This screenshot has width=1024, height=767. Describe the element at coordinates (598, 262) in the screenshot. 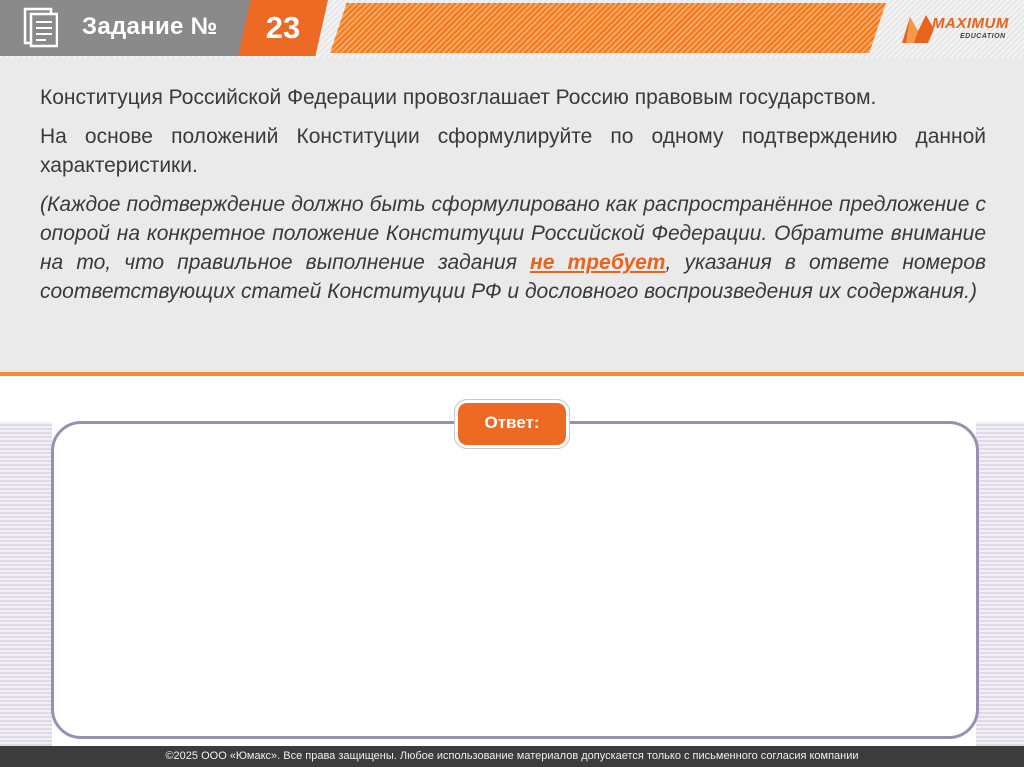

I see `instructions-highlight: не требует` at that location.